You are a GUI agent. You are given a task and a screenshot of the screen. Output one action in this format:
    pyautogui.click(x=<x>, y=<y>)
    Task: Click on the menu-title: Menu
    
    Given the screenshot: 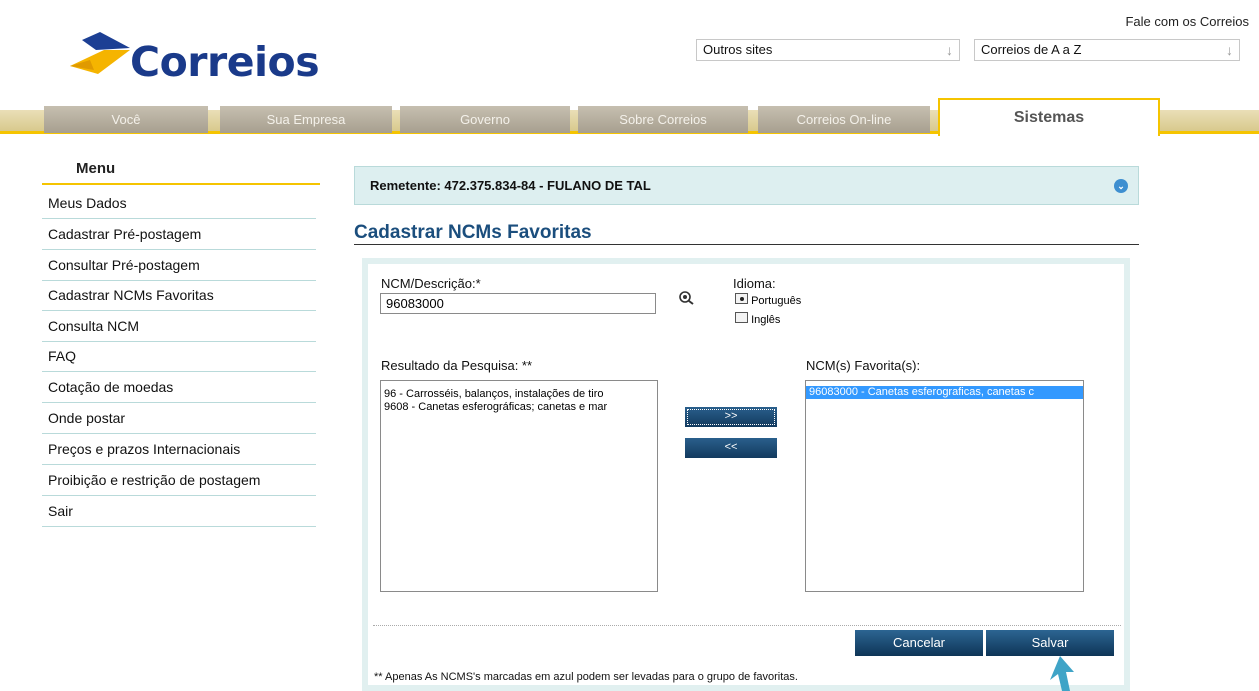 What is the action you would take?
    pyautogui.click(x=96, y=168)
    